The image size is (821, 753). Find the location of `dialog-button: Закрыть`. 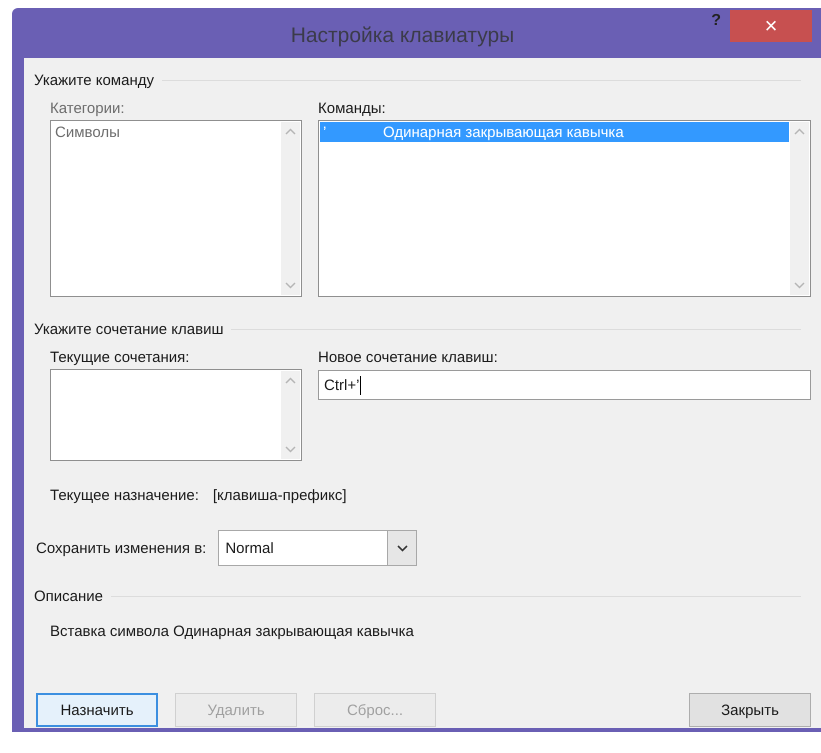

dialog-button: Закрыть is located at coordinates (750, 710).